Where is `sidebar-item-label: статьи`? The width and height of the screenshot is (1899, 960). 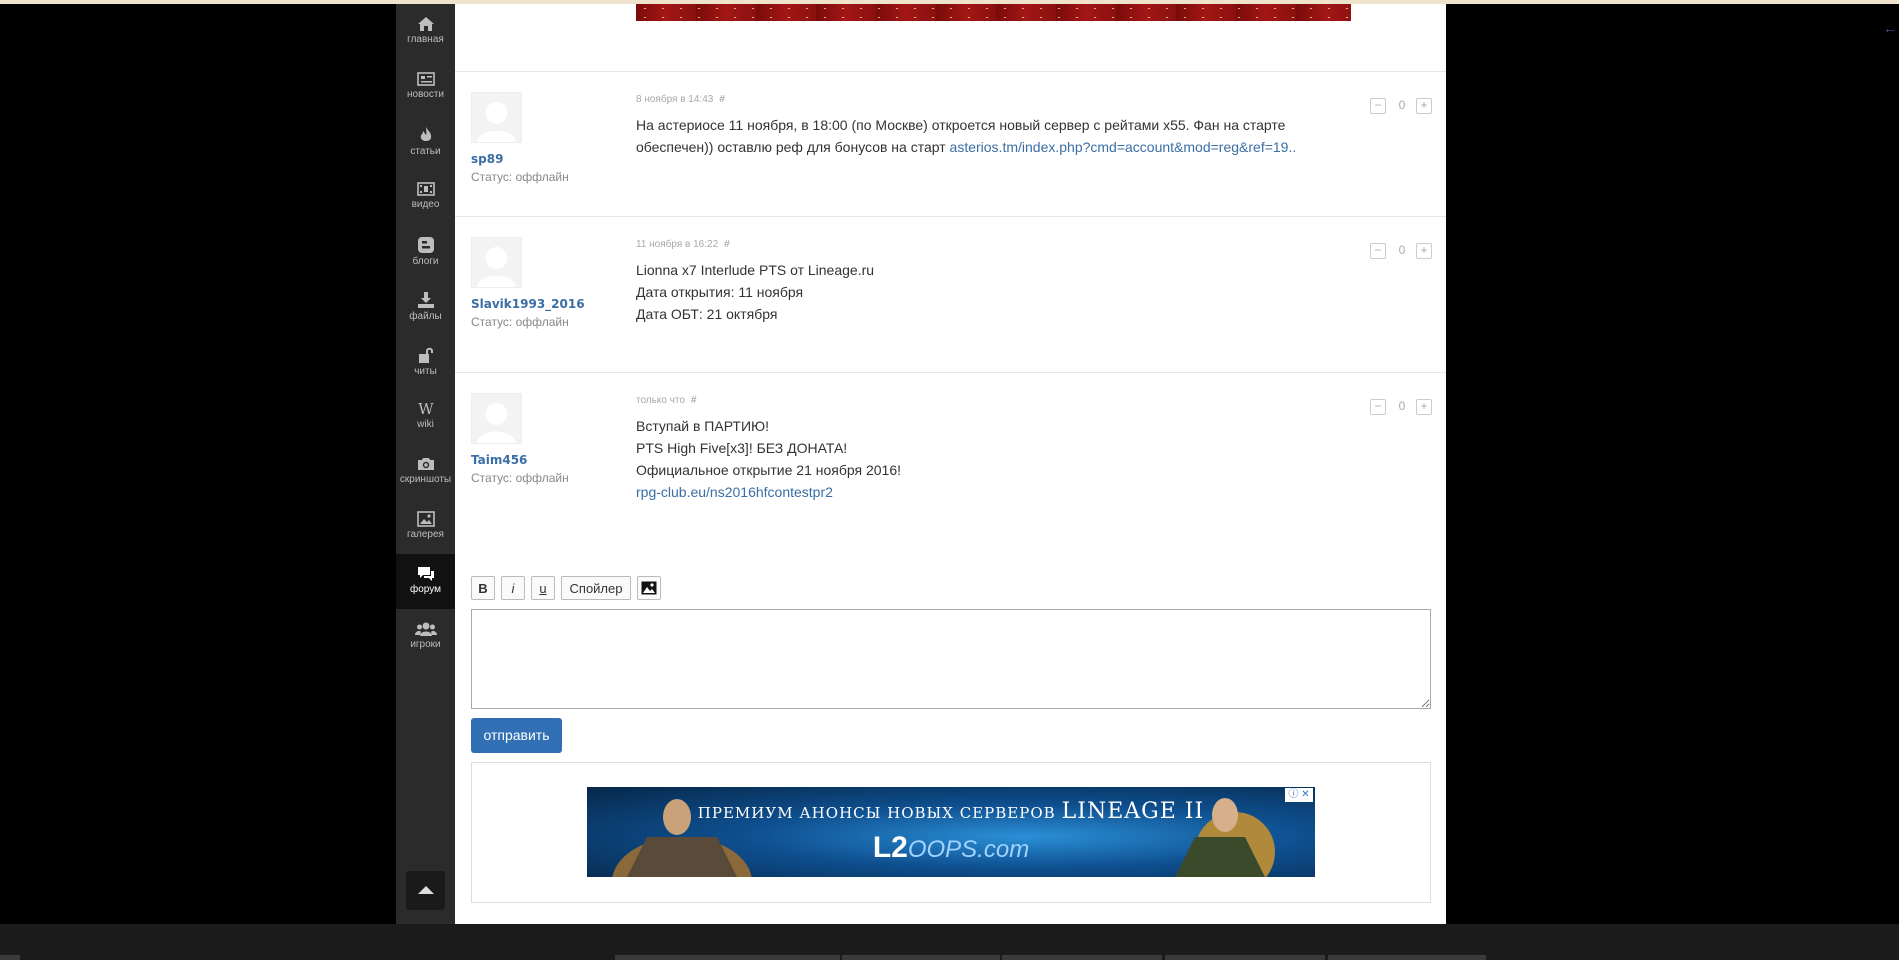 sidebar-item-label: статьи is located at coordinates (425, 151).